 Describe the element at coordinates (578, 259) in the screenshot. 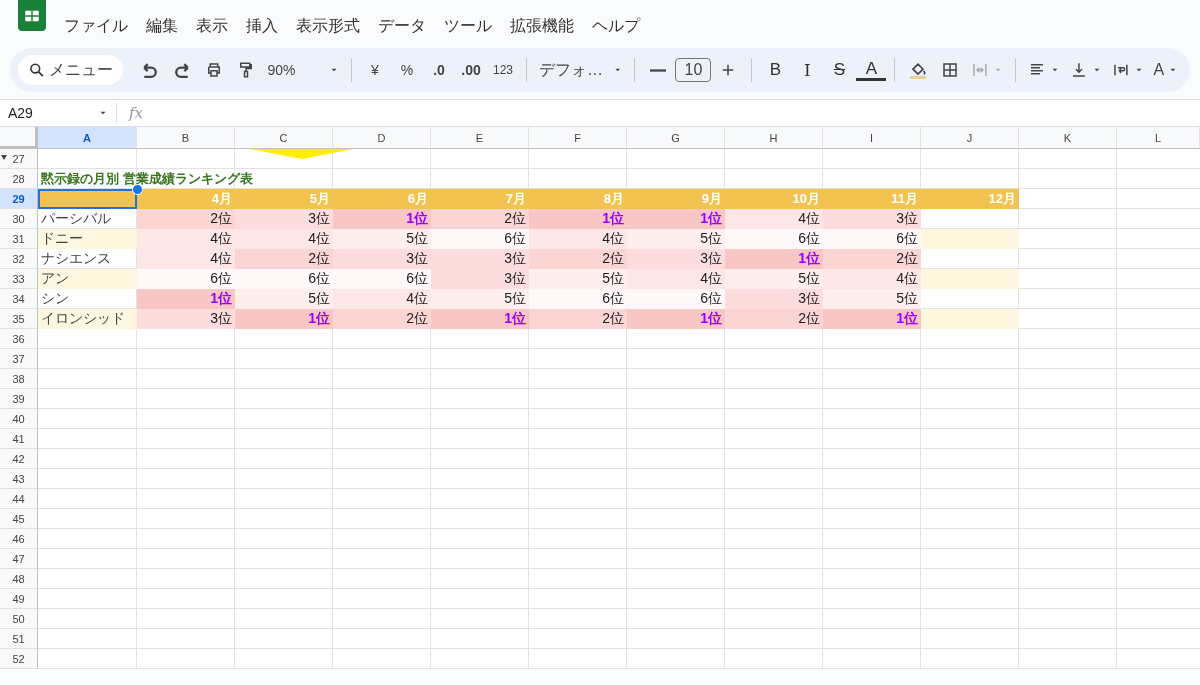

I see `rank-cell: 2位` at that location.